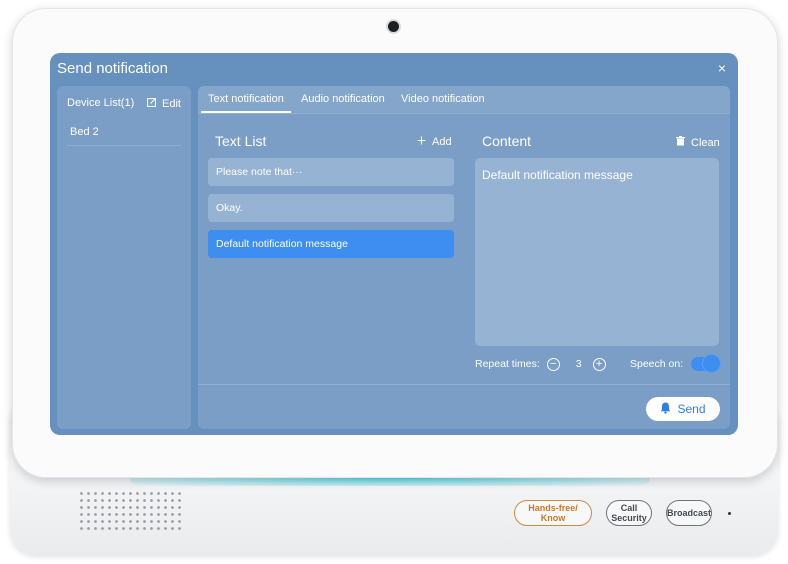  I want to click on edit-button: Edit, so click(164, 103).